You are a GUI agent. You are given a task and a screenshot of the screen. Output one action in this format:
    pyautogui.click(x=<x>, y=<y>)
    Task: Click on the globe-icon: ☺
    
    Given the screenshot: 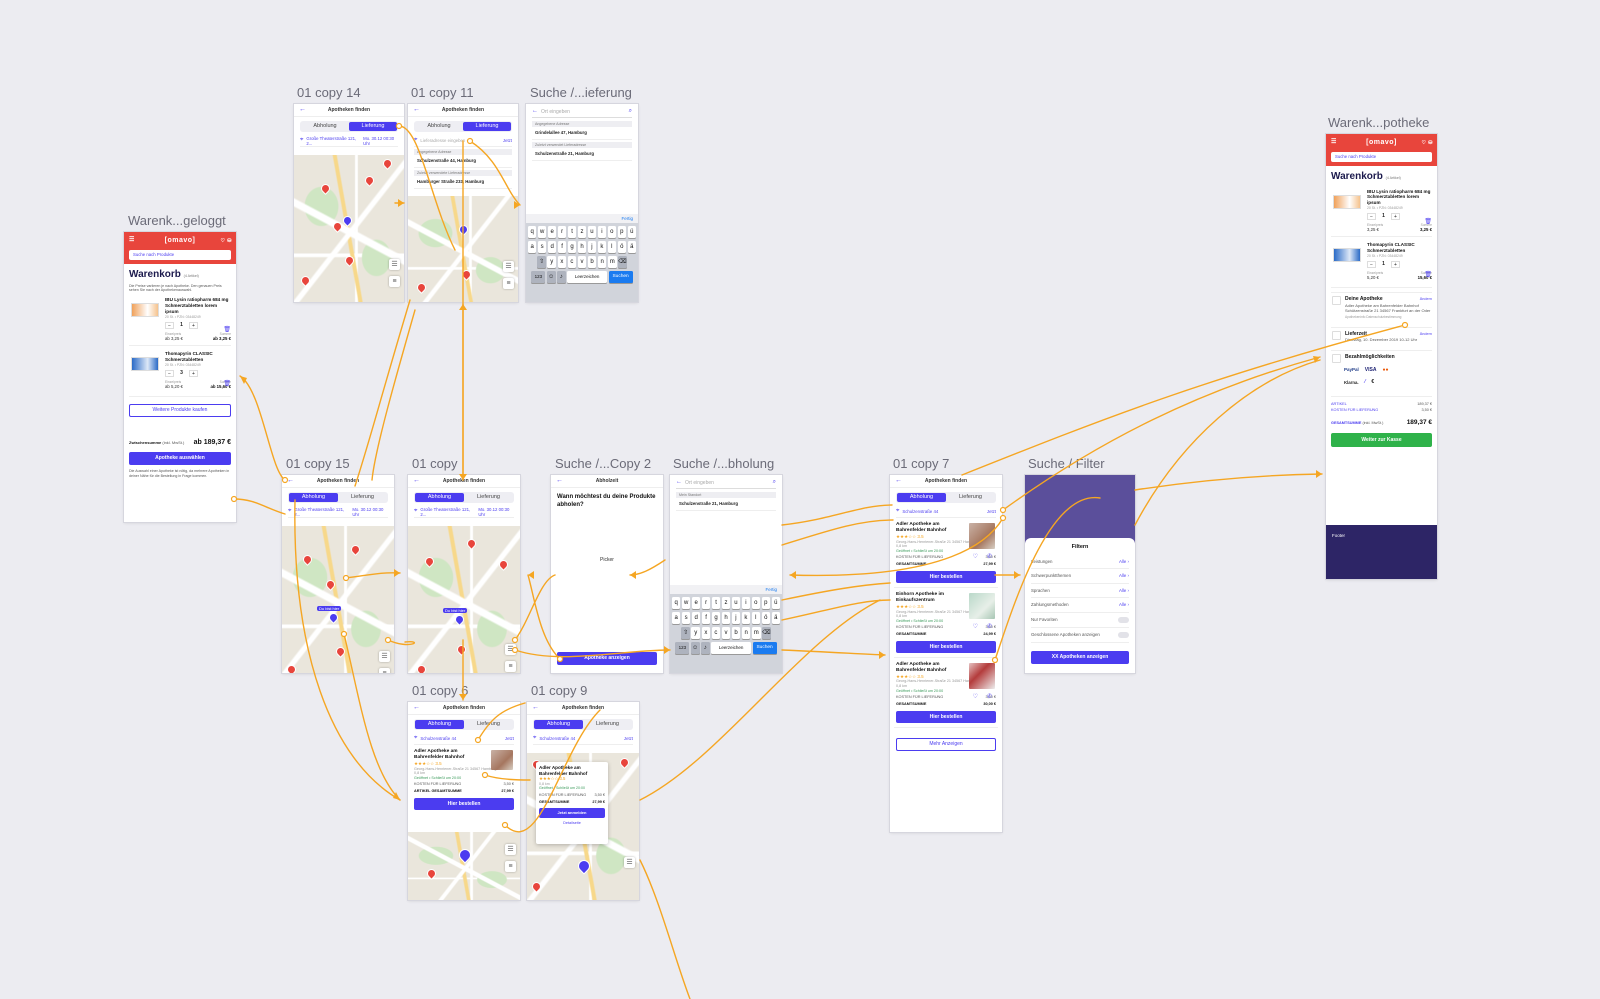 What is the action you would take?
    pyautogui.click(x=551, y=277)
    